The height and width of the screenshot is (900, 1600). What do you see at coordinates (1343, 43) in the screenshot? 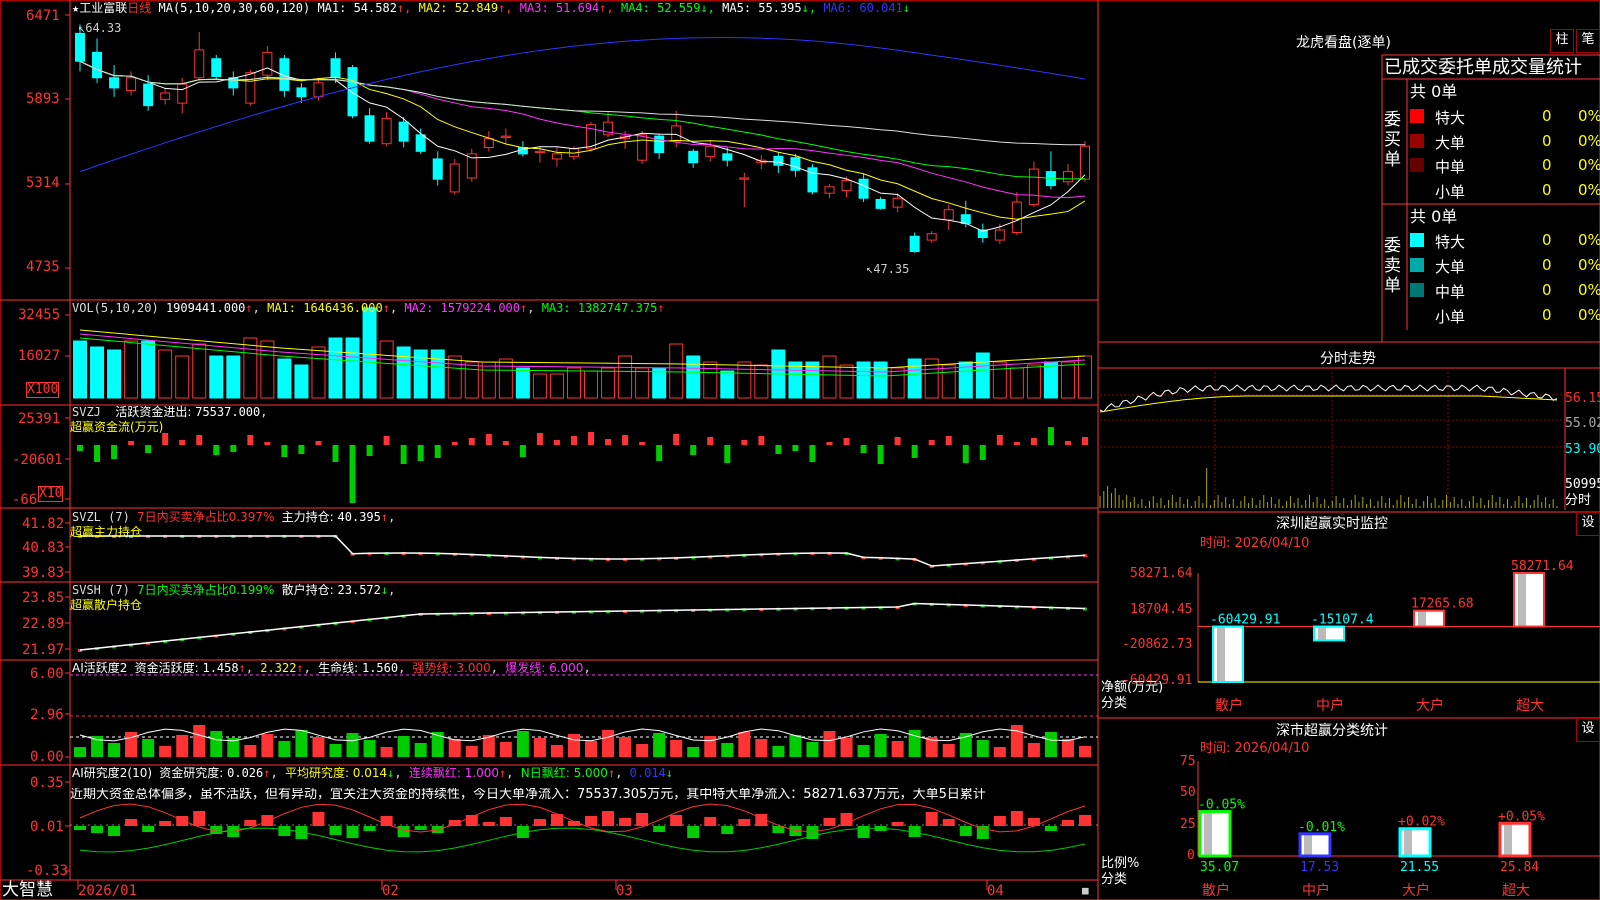
I see `panel-title: 龙虎看盘(逐单)` at bounding box center [1343, 43].